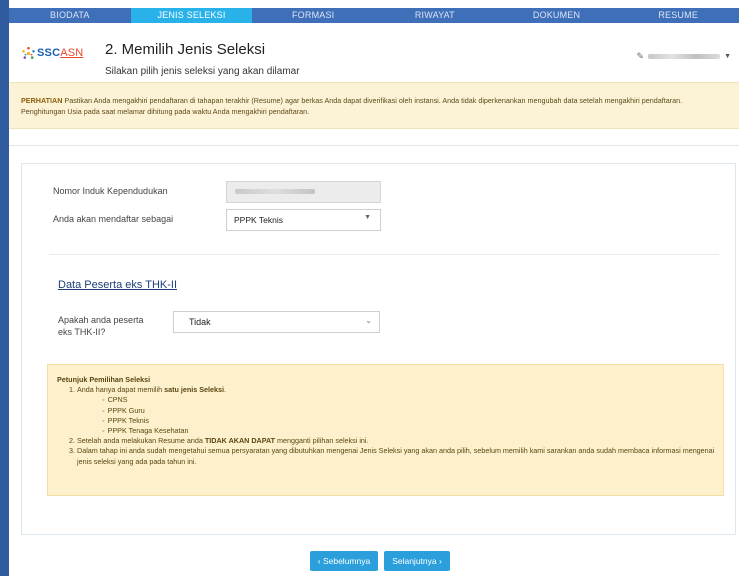  What do you see at coordinates (344, 561) in the screenshot?
I see `previous-button: ‹ Sebelumnya` at bounding box center [344, 561].